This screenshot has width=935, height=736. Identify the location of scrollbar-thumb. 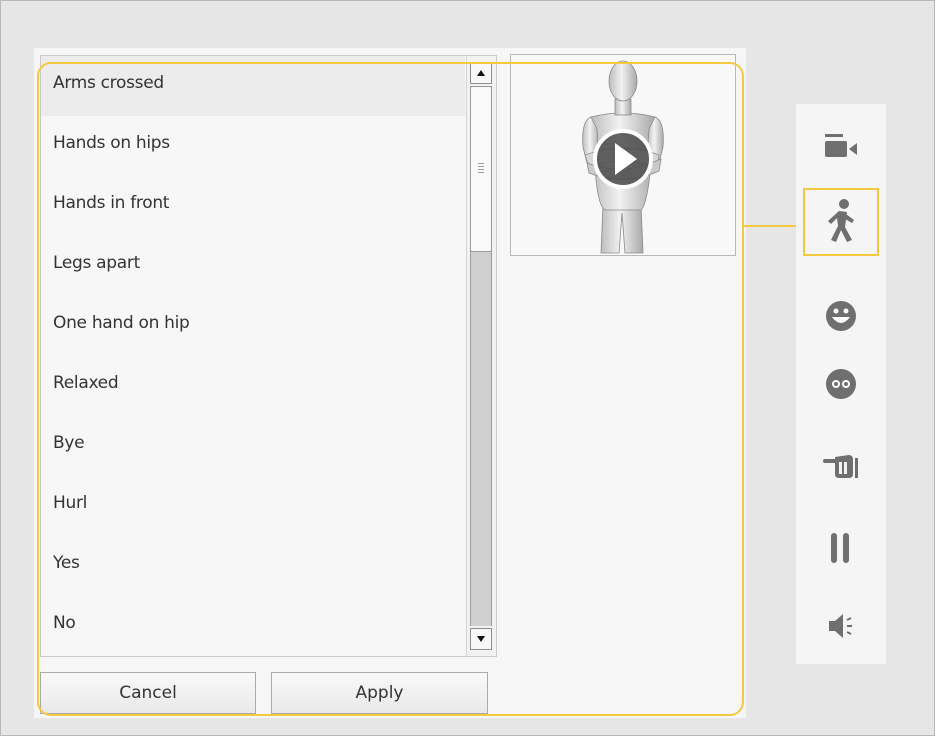
(481, 169).